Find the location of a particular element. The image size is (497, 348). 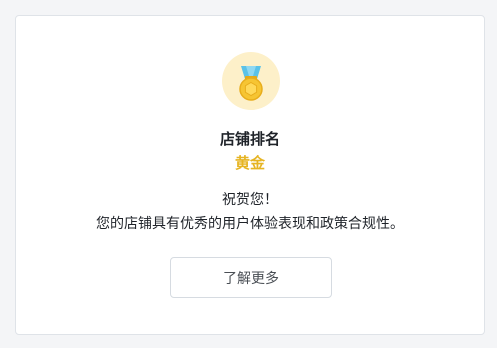

rank-level: 黄金 is located at coordinates (249, 163).